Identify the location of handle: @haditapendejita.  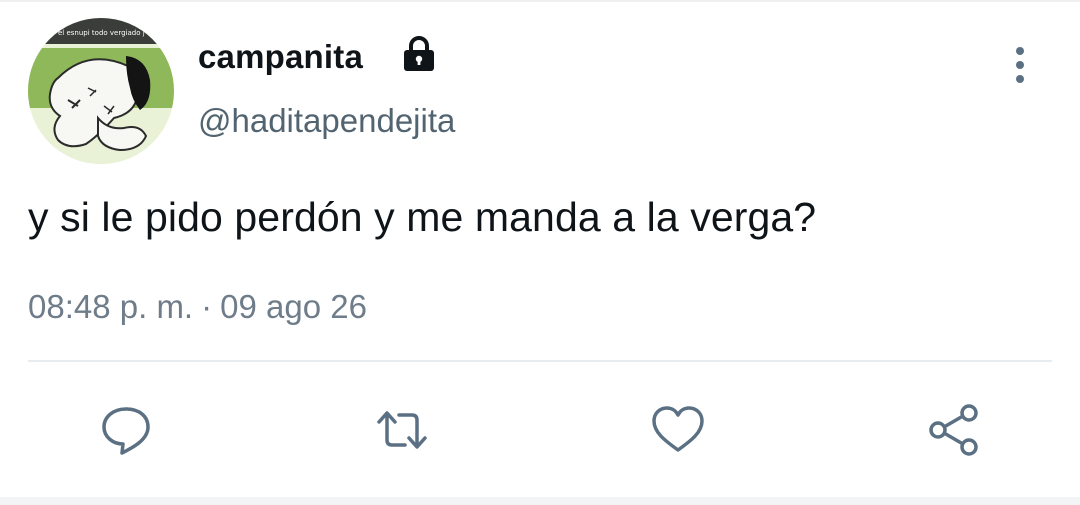
(326, 121).